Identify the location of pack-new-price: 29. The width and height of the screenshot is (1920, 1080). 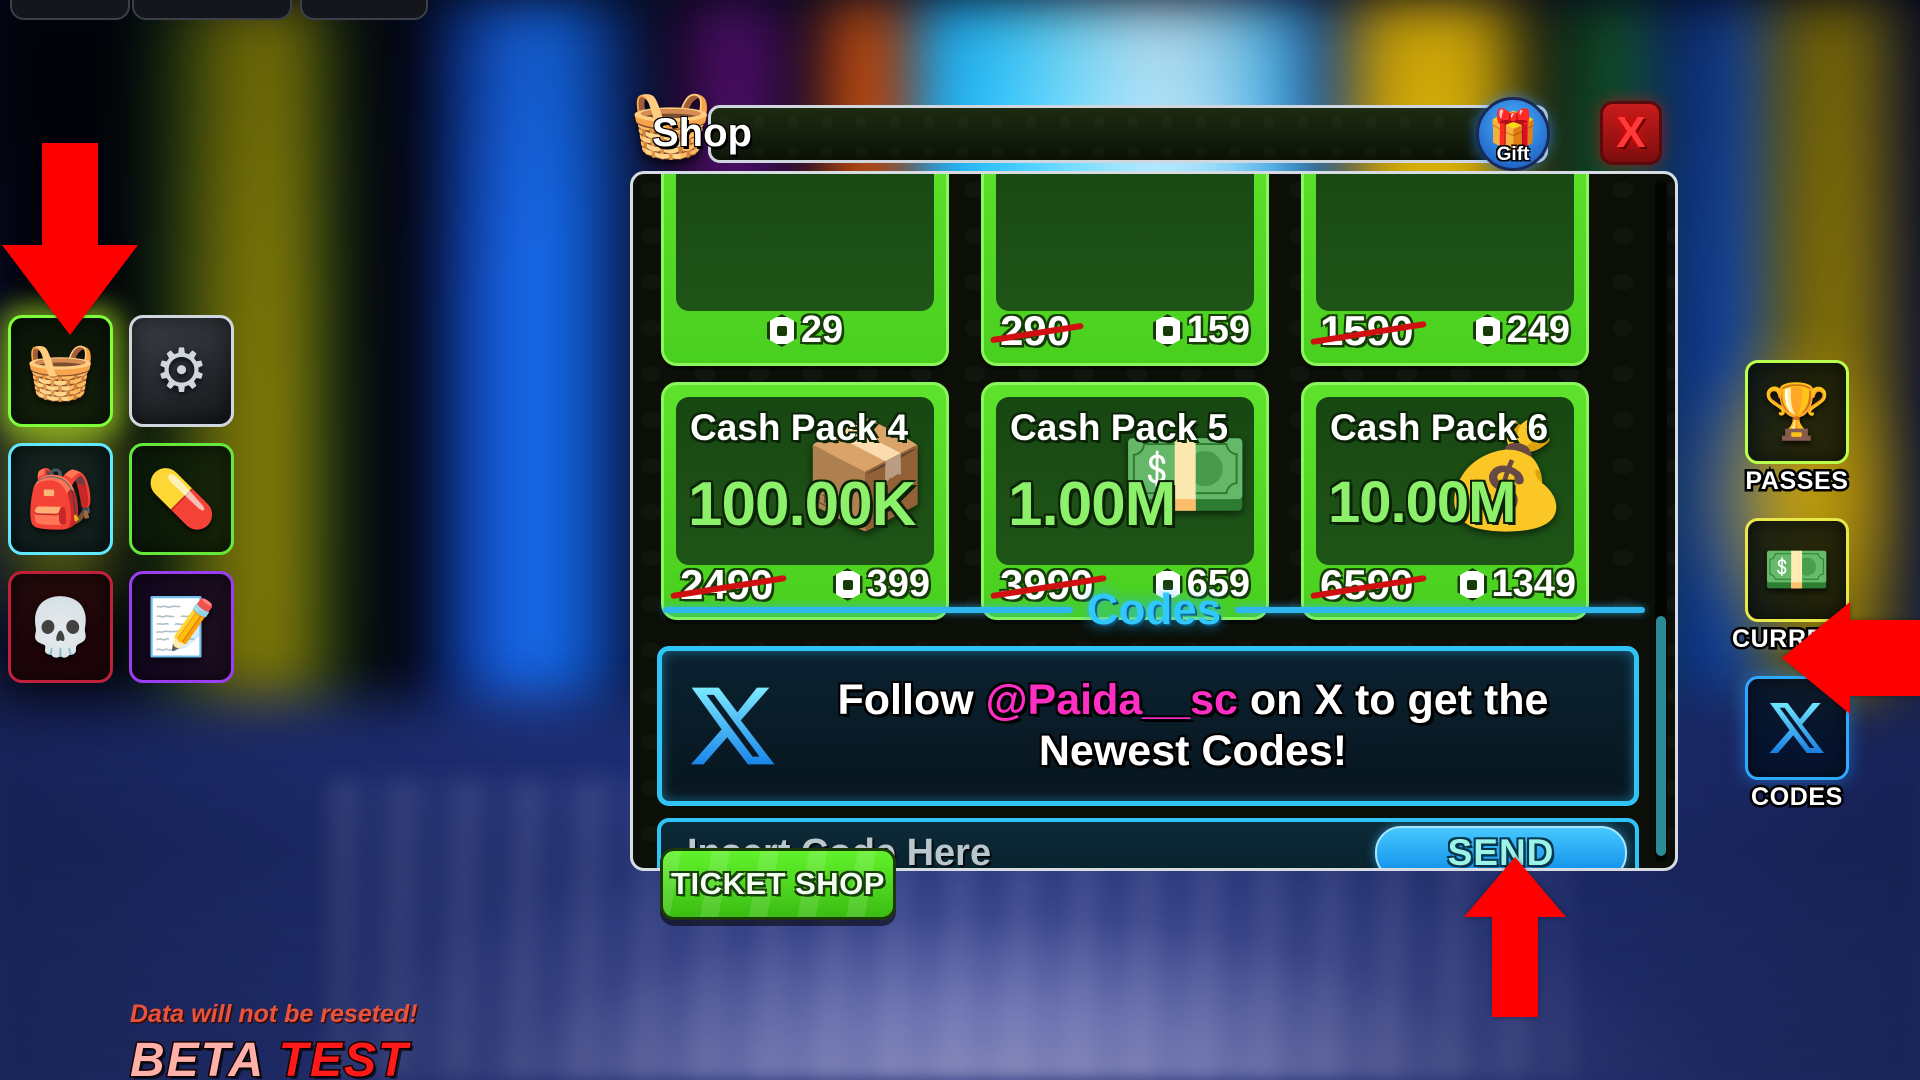
(805, 330).